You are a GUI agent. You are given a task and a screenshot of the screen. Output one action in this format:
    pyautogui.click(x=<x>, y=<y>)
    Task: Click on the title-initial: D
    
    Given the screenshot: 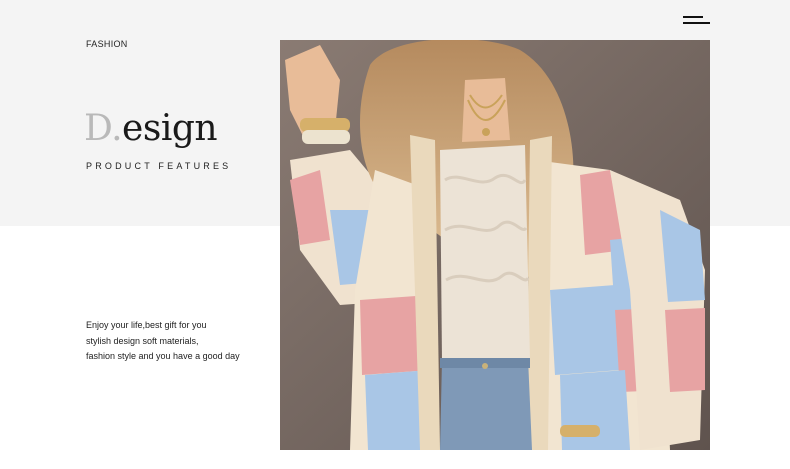 What is the action you would take?
    pyautogui.click(x=98, y=128)
    